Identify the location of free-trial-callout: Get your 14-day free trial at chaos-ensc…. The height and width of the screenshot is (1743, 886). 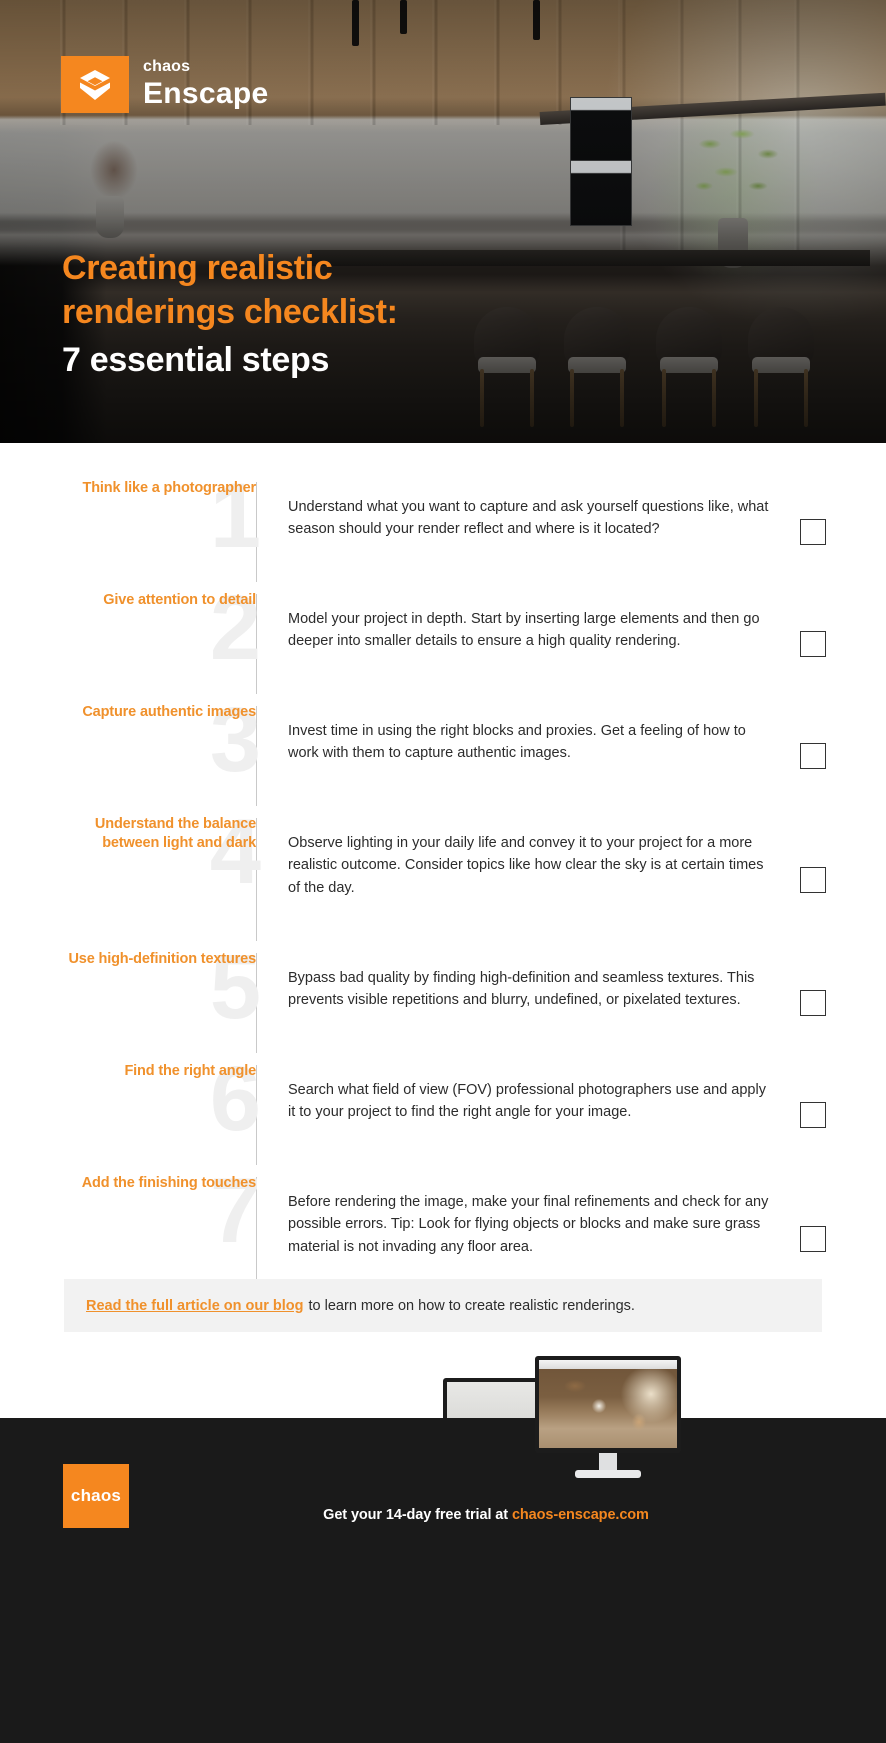
(443, 1515).